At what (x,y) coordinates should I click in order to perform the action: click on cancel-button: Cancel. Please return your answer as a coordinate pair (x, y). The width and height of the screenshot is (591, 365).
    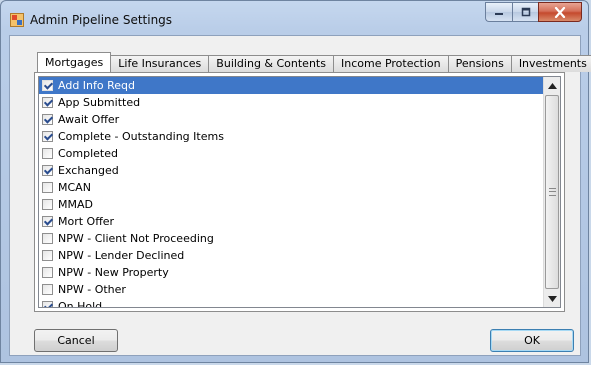
    Looking at the image, I should click on (76, 340).